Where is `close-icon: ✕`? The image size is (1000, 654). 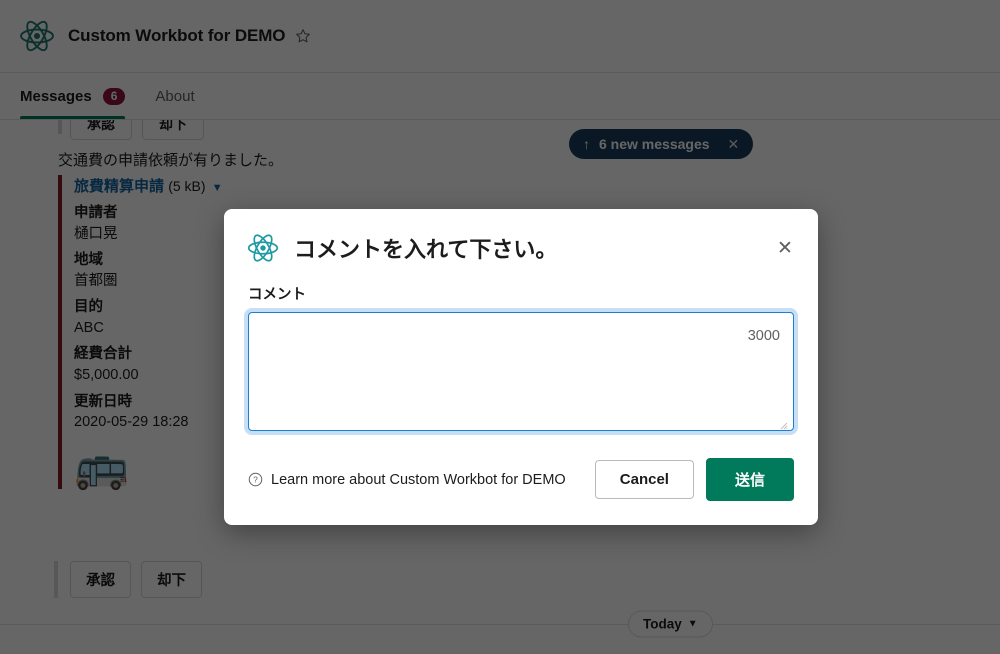 close-icon: ✕ is located at coordinates (785, 248).